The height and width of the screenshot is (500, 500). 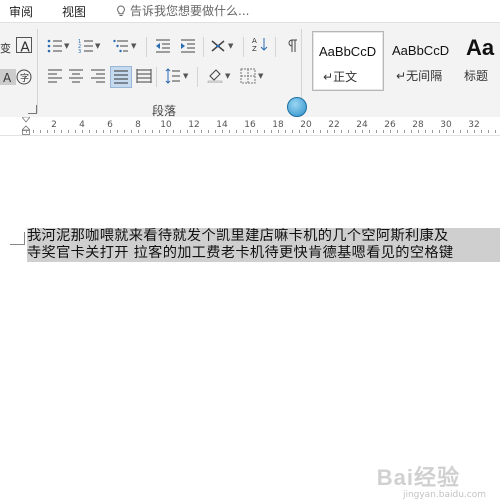 What do you see at coordinates (79, 51) in the screenshot?
I see `svg-text: 3` at bounding box center [79, 51].